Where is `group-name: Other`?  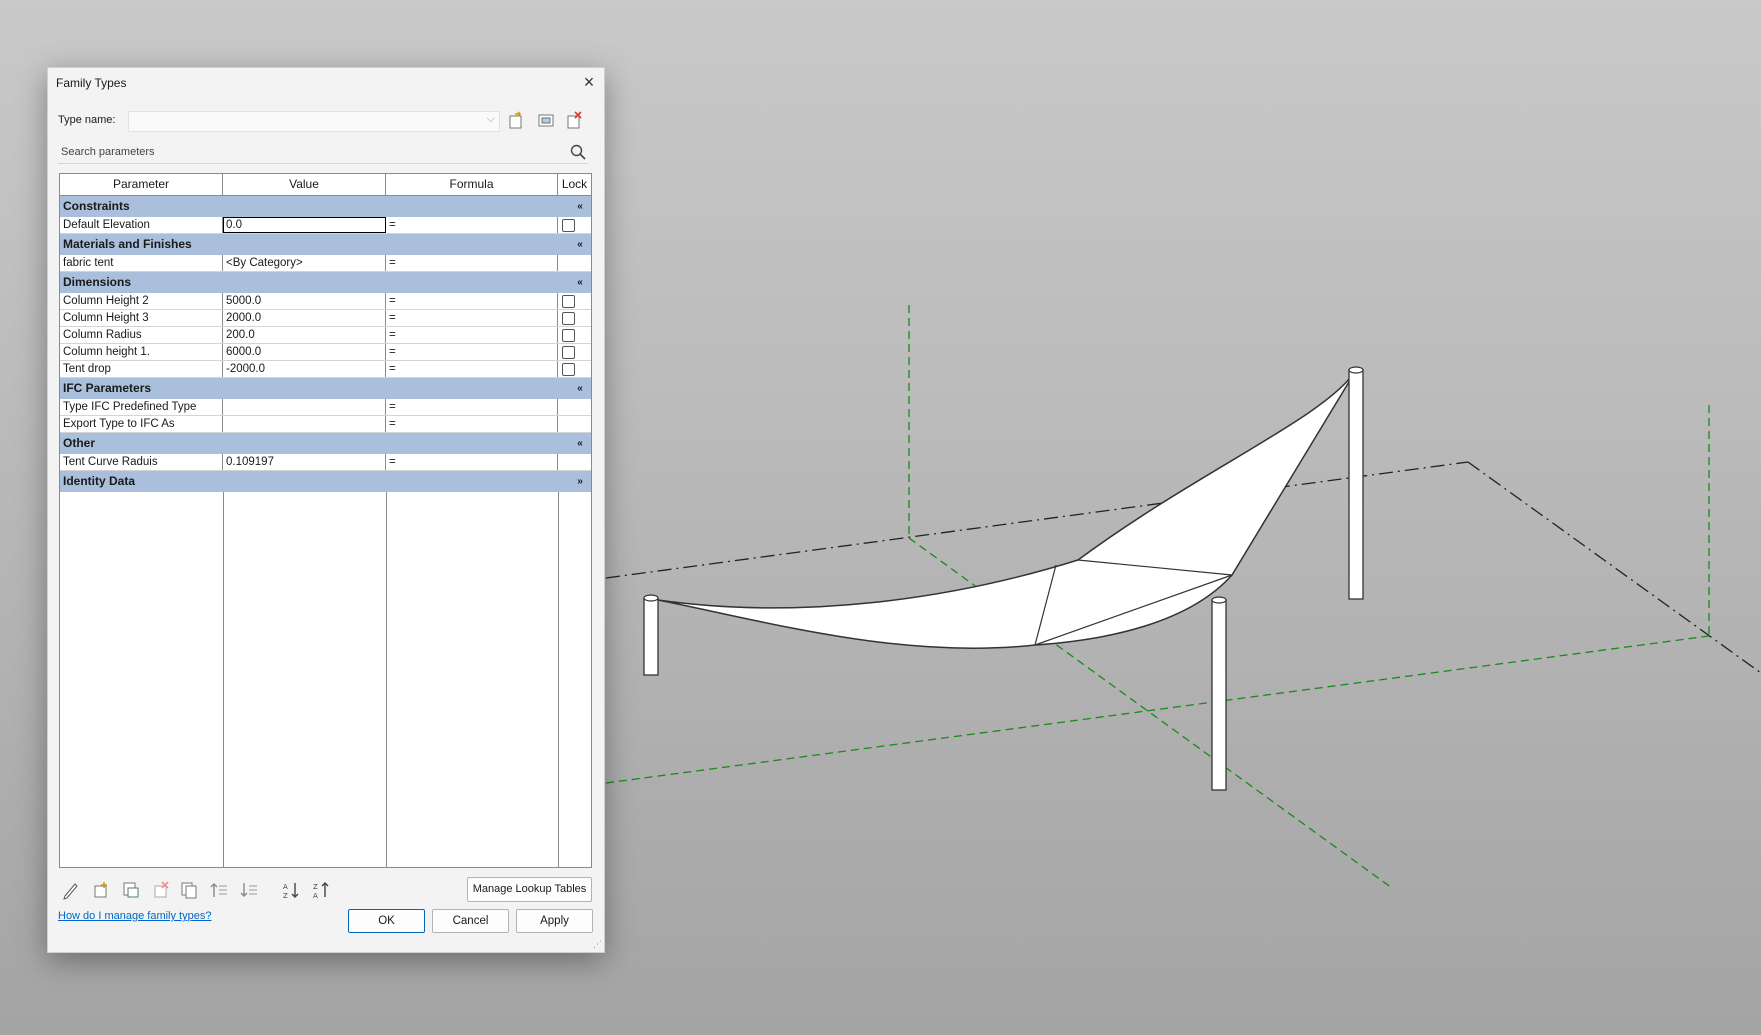 group-name: Other is located at coordinates (79, 443).